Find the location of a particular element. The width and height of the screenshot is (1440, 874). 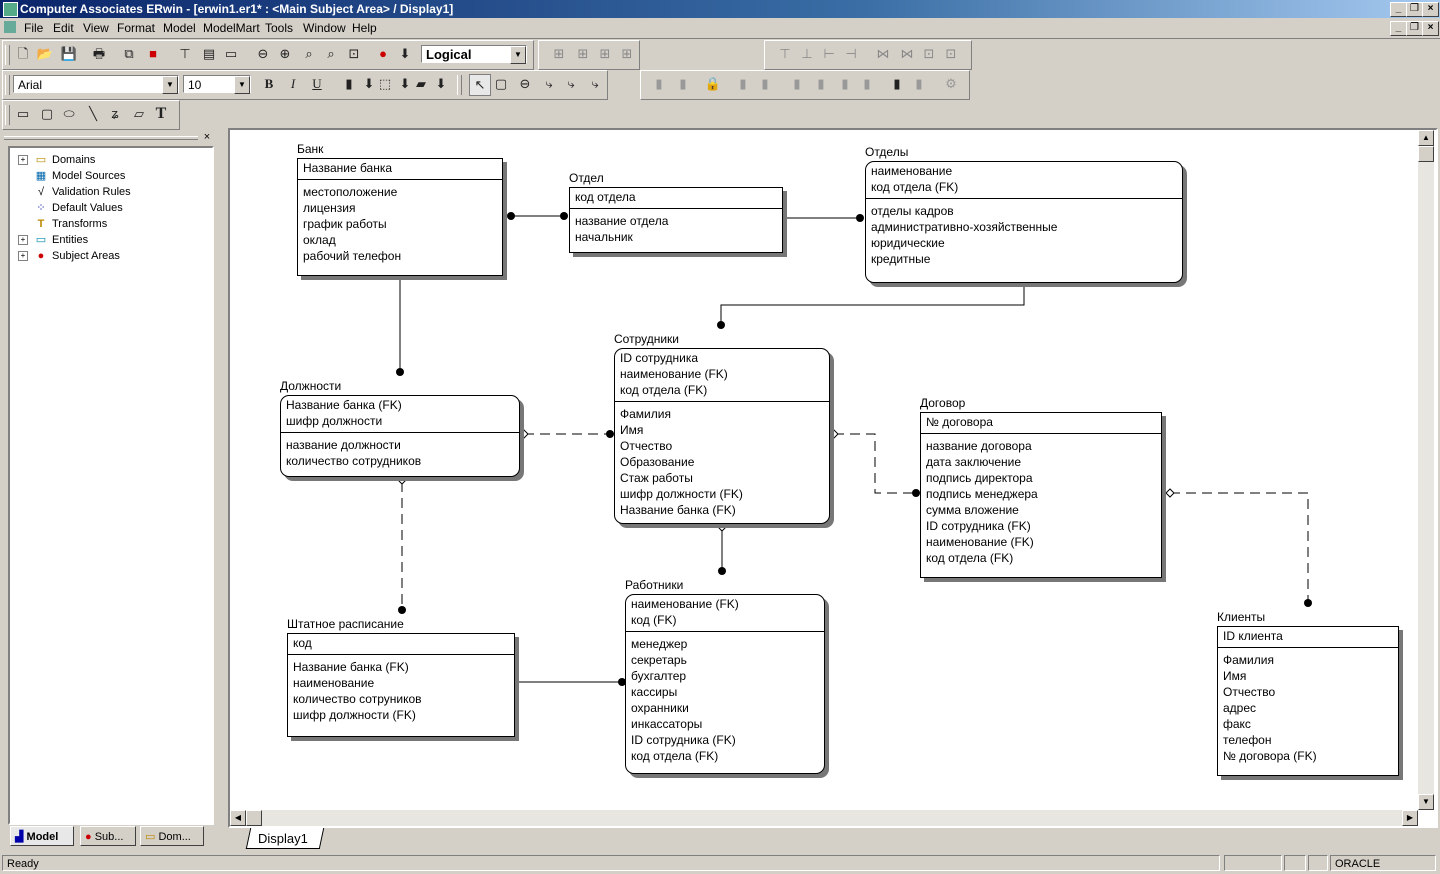

fill-color-icon: ▮ is located at coordinates (349, 84).